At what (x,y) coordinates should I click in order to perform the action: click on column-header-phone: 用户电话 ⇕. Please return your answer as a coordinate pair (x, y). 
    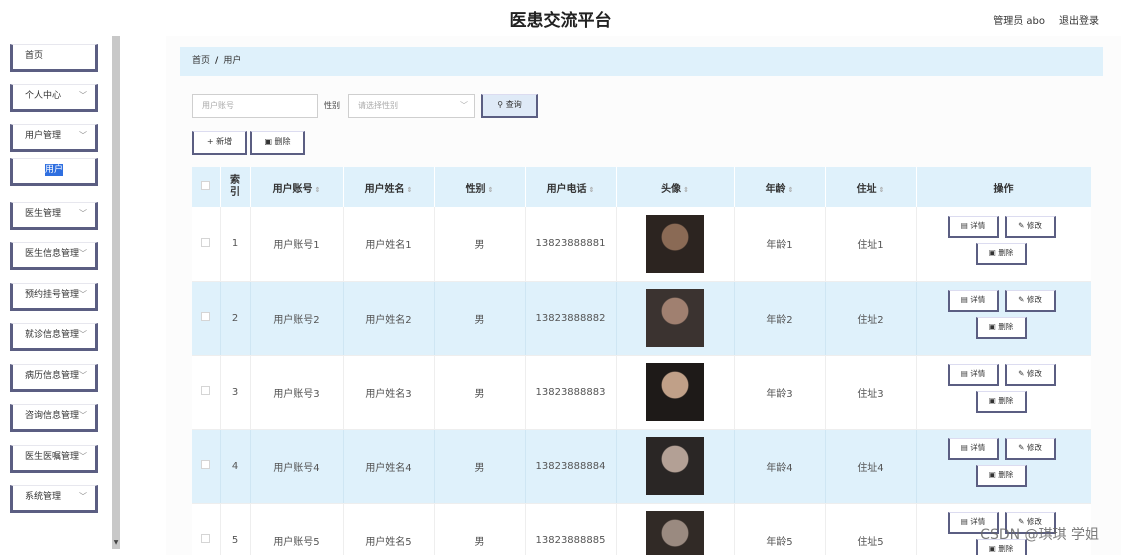
    Looking at the image, I should click on (571, 187).